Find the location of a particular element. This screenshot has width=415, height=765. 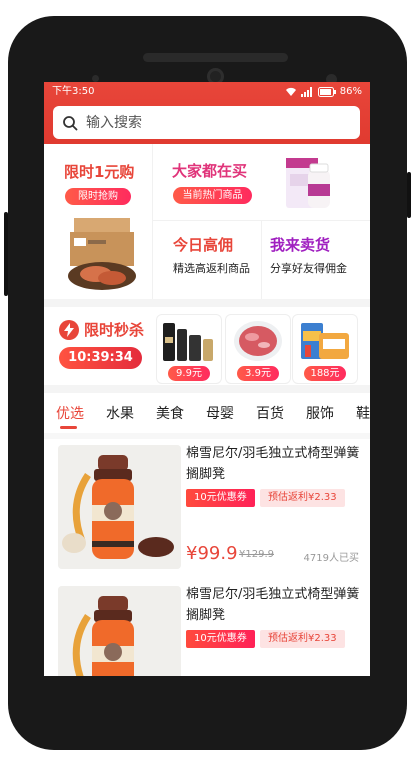

promo-popular-button: 当前热门商品 is located at coordinates (212, 195).